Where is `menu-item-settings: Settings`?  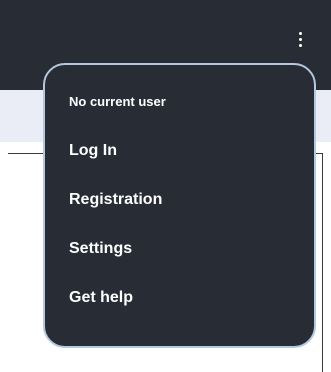 menu-item-settings: Settings is located at coordinates (179, 257).